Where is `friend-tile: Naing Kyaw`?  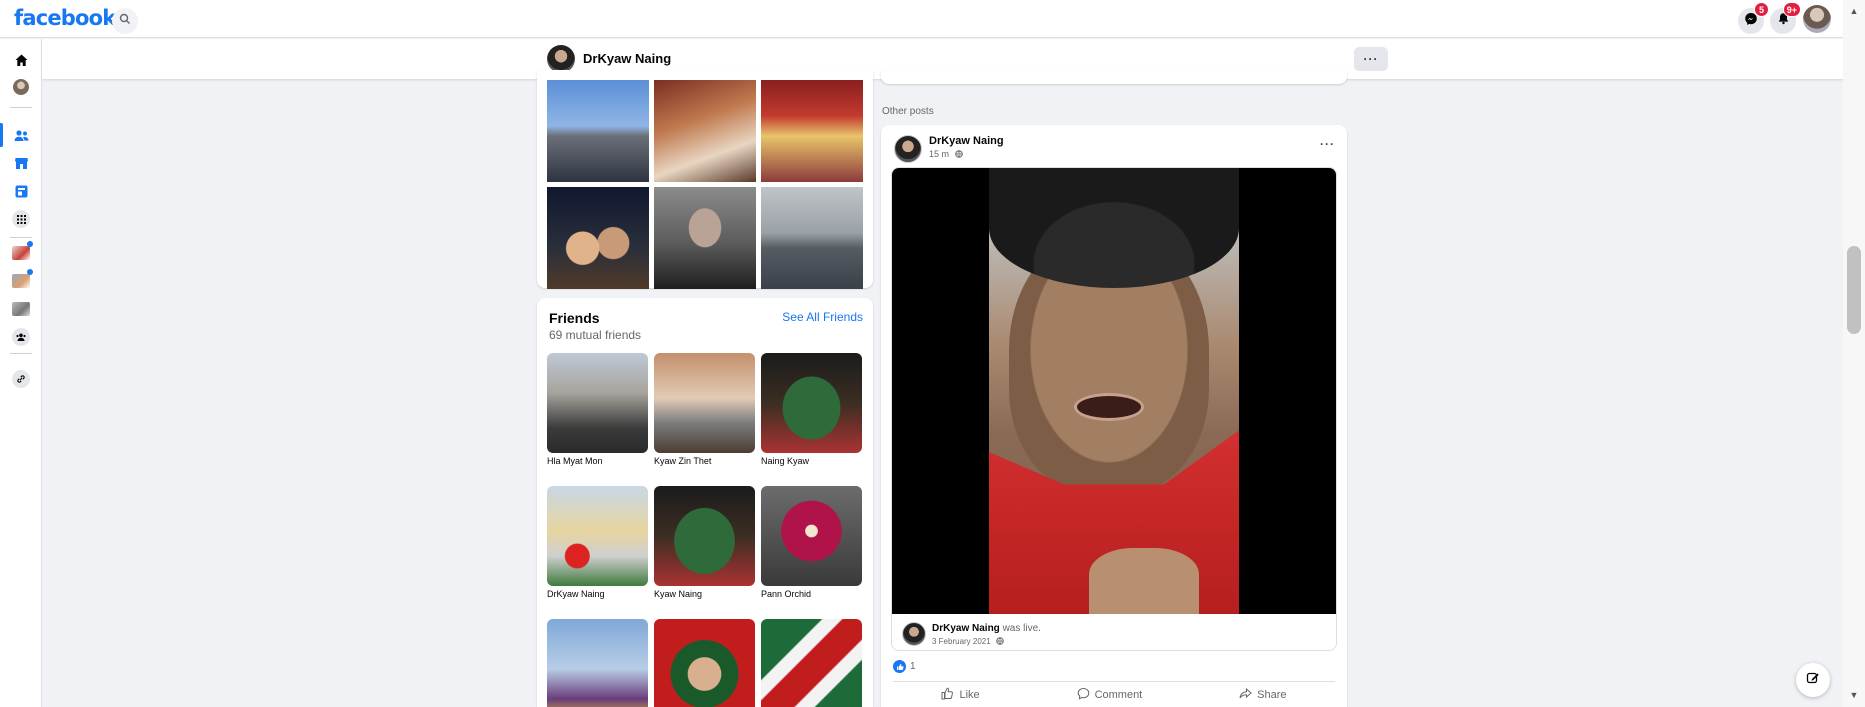
friend-tile: Naing Kyaw is located at coordinates (811, 409).